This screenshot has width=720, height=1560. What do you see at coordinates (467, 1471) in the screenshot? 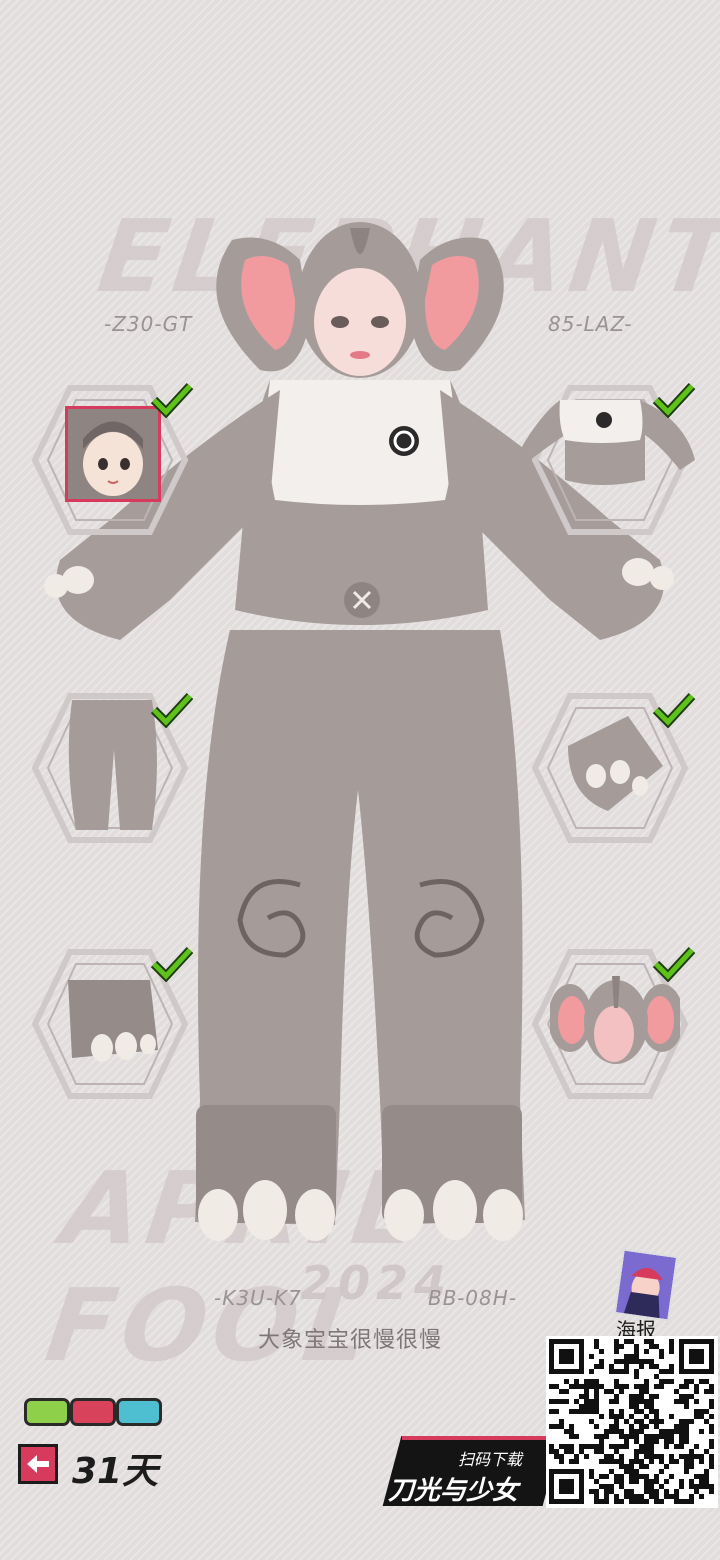
I see `promo-banner: 扫码下载 刀光与少女` at bounding box center [467, 1471].